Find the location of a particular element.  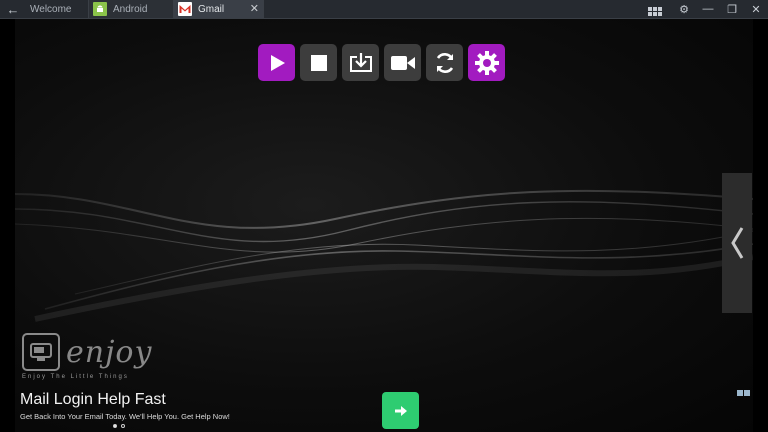

keyboard-toggle is located at coordinates (743, 393).